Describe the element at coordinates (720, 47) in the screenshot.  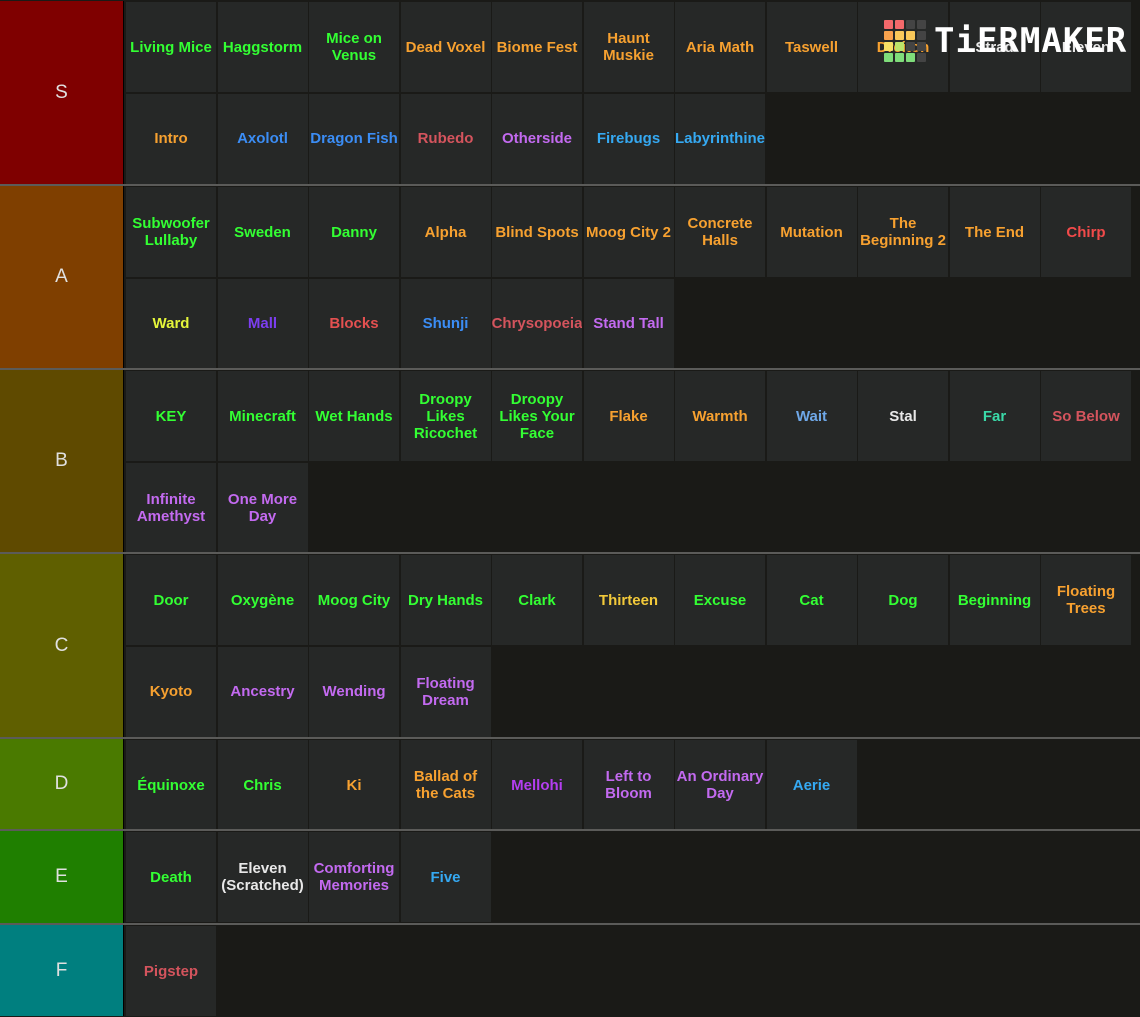
I see `tier-item: Aria Math` at that location.